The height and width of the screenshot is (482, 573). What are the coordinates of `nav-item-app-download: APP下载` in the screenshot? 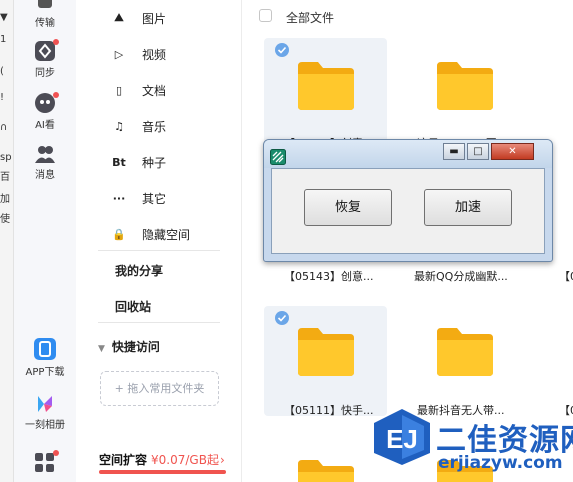 It's located at (45, 357).